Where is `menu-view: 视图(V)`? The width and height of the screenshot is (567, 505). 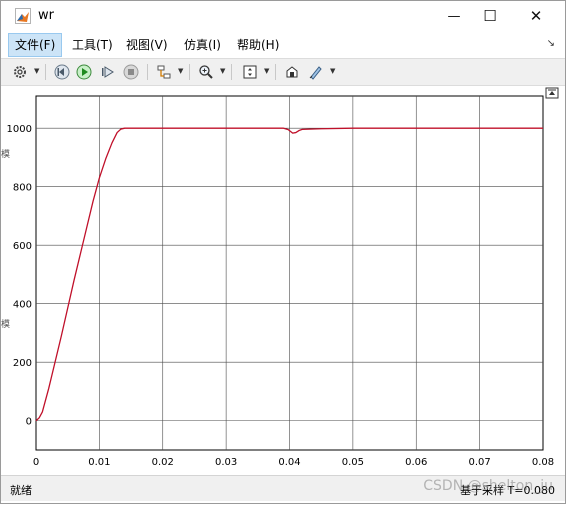
menu-view: 视图(V) is located at coordinates (147, 45).